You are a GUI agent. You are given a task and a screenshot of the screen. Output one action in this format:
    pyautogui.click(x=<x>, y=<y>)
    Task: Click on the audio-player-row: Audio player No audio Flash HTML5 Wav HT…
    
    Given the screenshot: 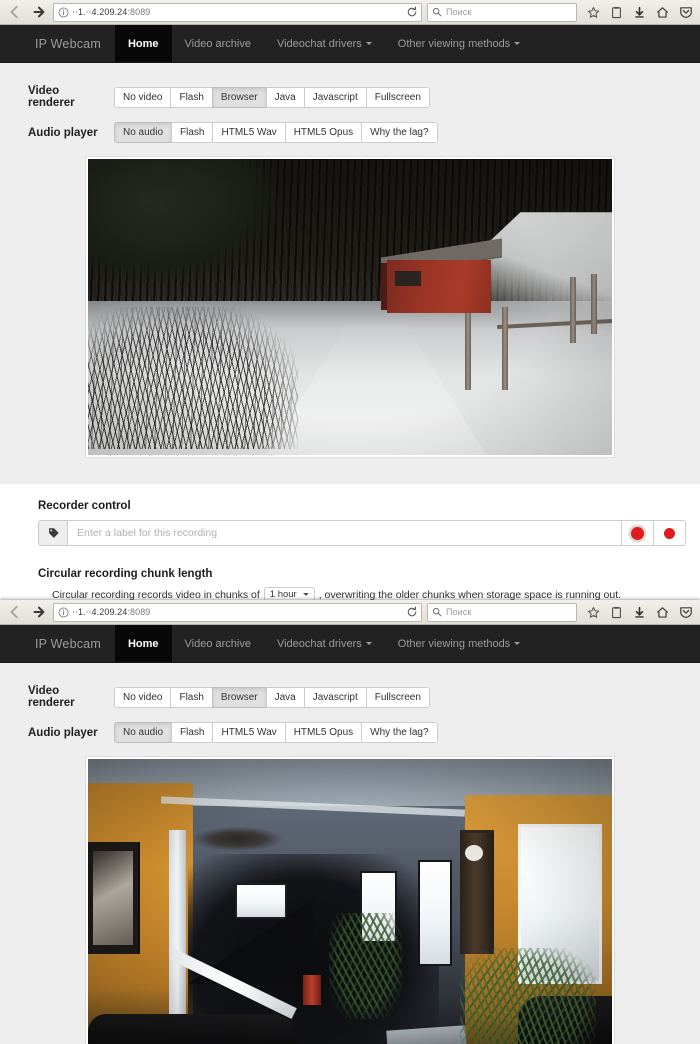 What is the action you would take?
    pyautogui.click(x=350, y=132)
    